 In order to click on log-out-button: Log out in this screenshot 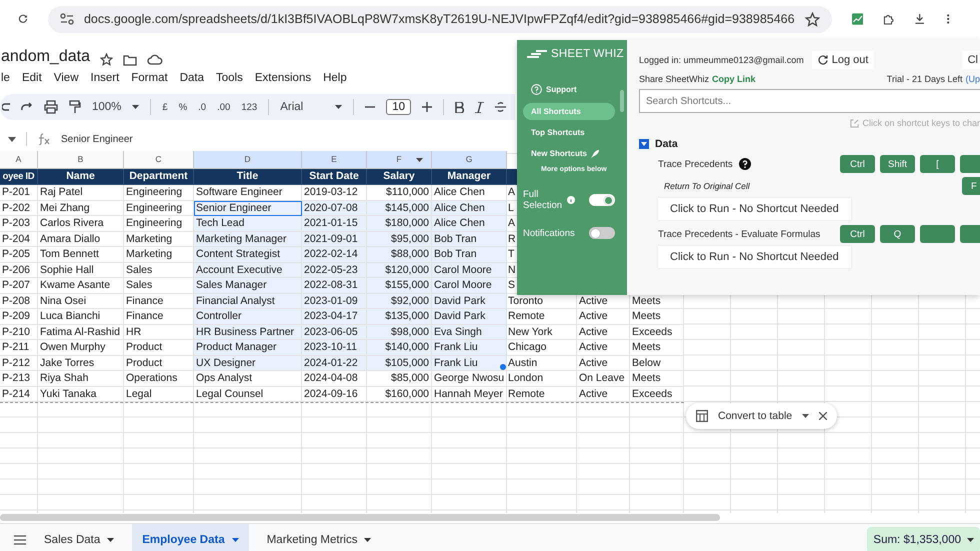, I will do `click(843, 60)`.